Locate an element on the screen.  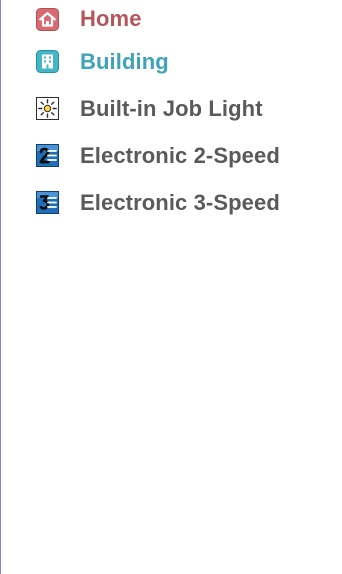
nav-item-label: Electronic 3-Speed is located at coordinates (180, 202).